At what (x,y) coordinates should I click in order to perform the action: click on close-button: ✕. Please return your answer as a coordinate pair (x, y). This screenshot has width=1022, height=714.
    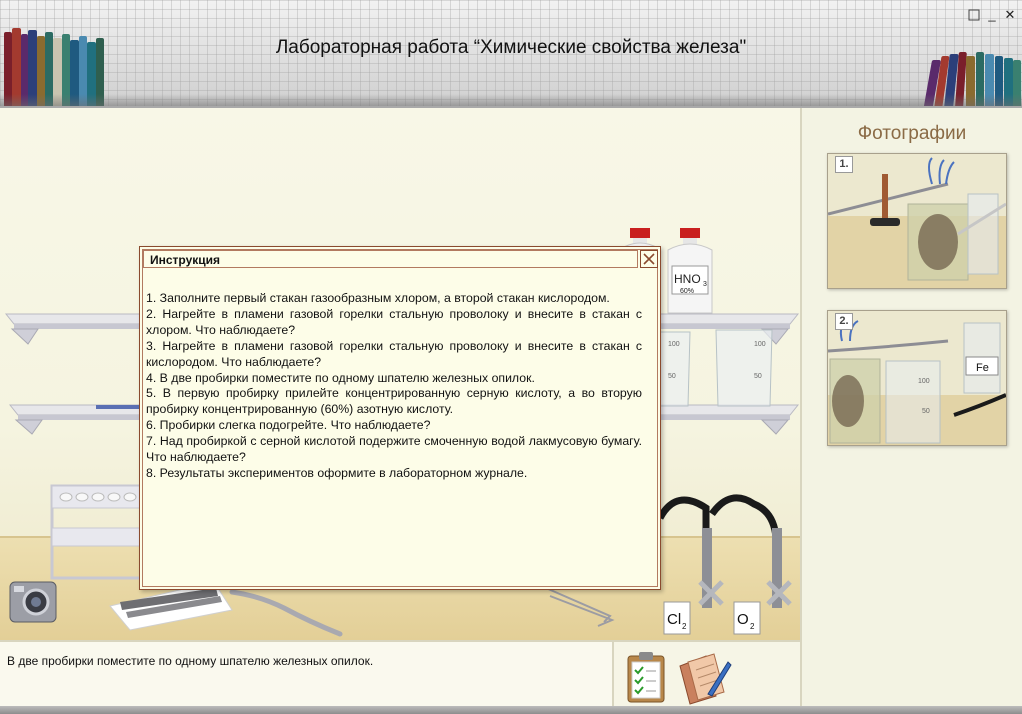
    Looking at the image, I should click on (1010, 16).